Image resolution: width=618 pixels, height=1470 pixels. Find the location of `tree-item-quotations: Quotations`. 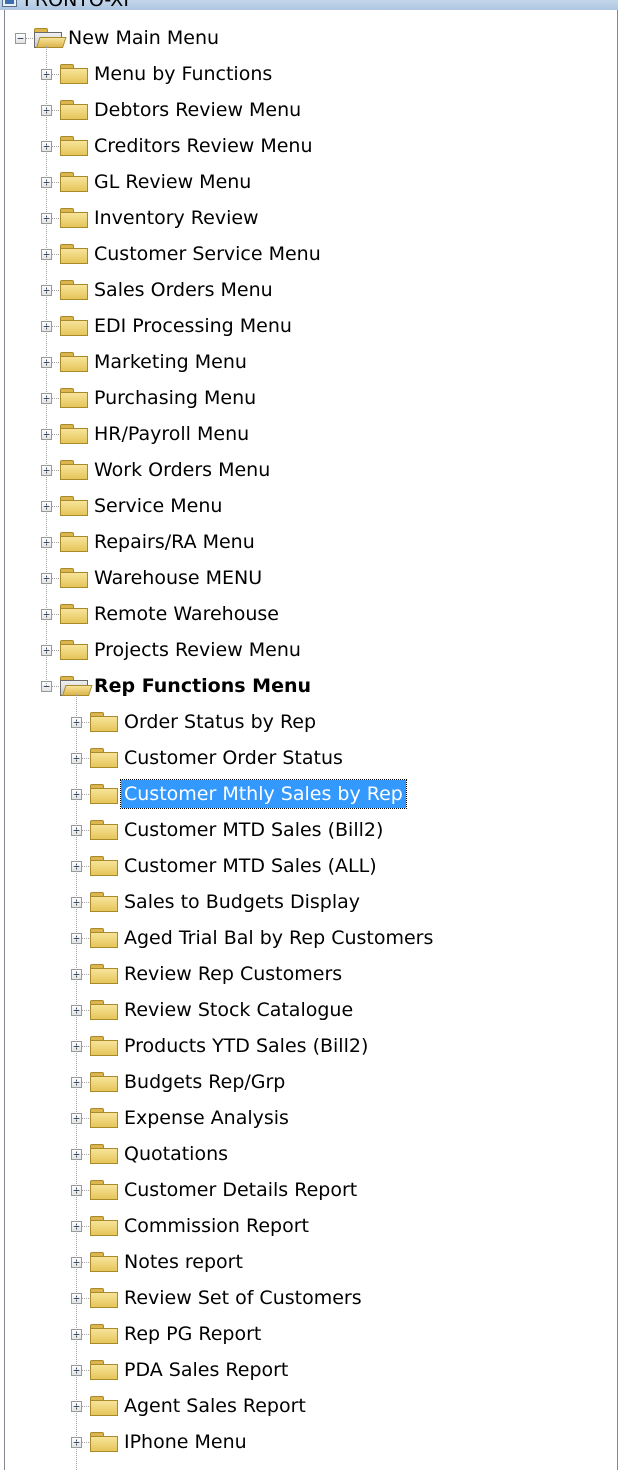

tree-item-quotations: Quotations is located at coordinates (176, 1154).